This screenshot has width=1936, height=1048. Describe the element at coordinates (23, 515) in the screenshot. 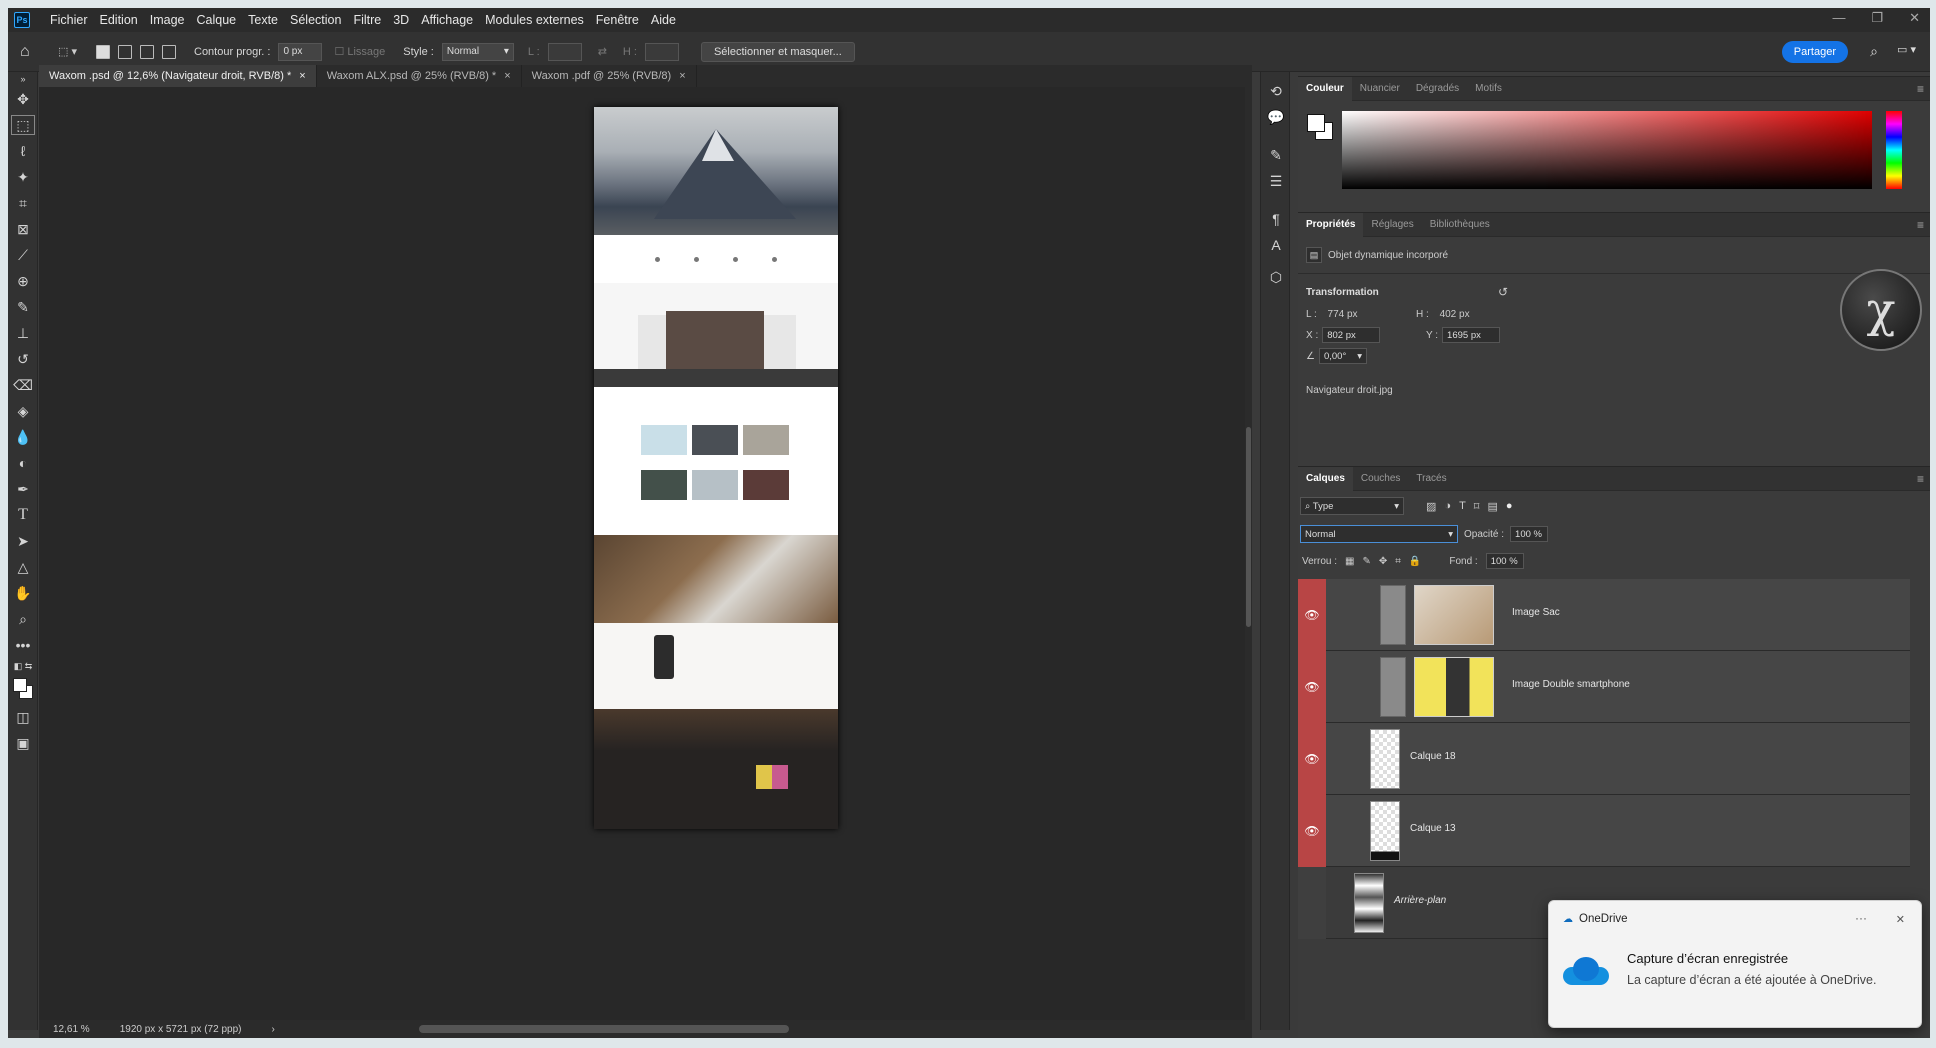

I see `type-tool-icon: T` at that location.